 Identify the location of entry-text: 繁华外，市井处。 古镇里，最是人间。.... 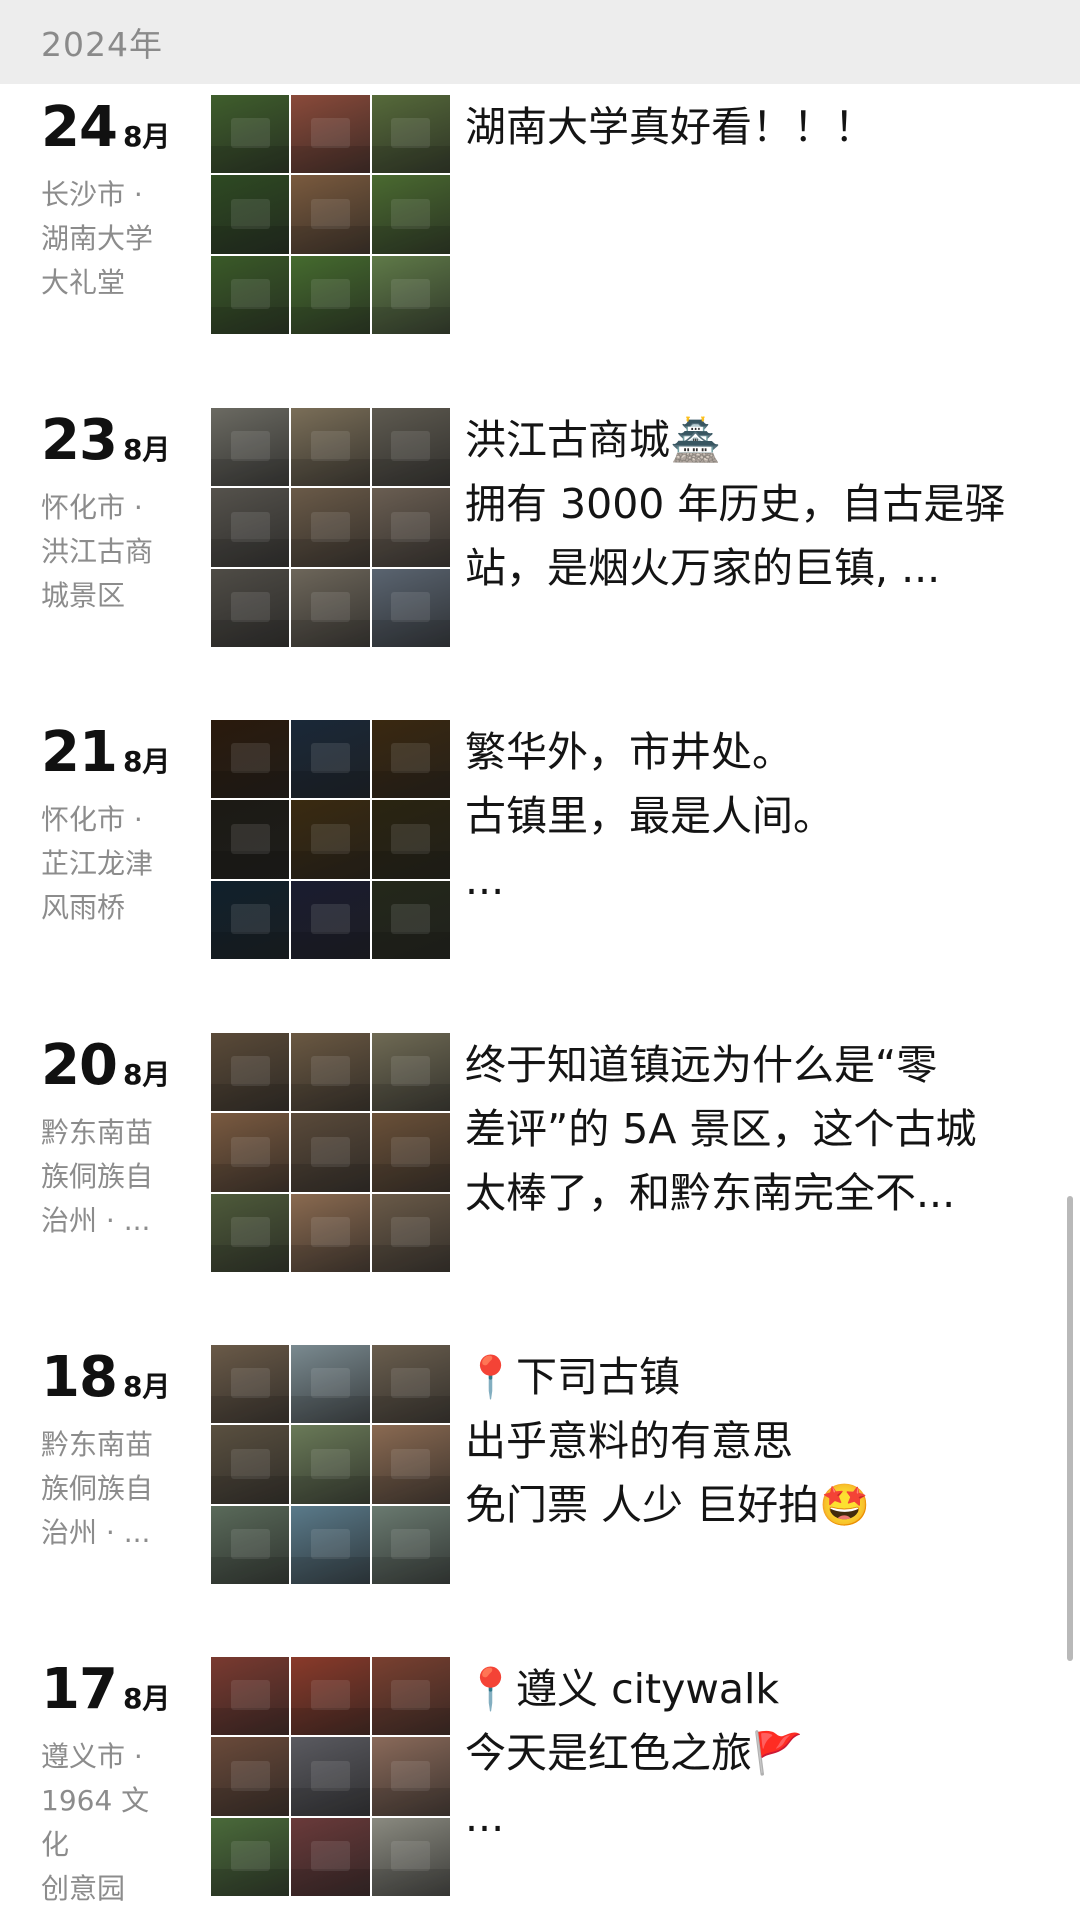
(745, 816).